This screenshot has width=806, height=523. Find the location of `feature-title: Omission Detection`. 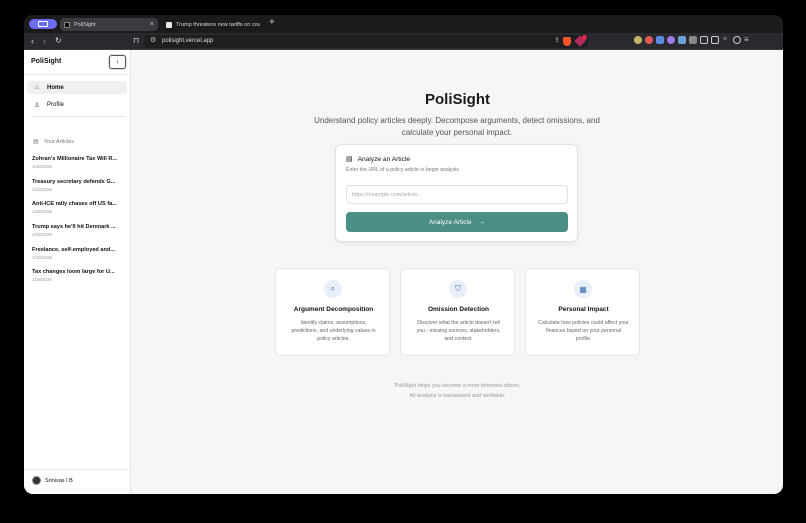

feature-title: Omission Detection is located at coordinates (458, 309).